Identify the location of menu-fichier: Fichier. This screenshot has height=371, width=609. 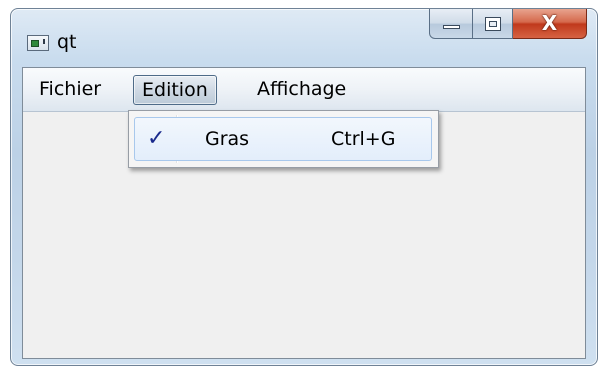
(70, 90).